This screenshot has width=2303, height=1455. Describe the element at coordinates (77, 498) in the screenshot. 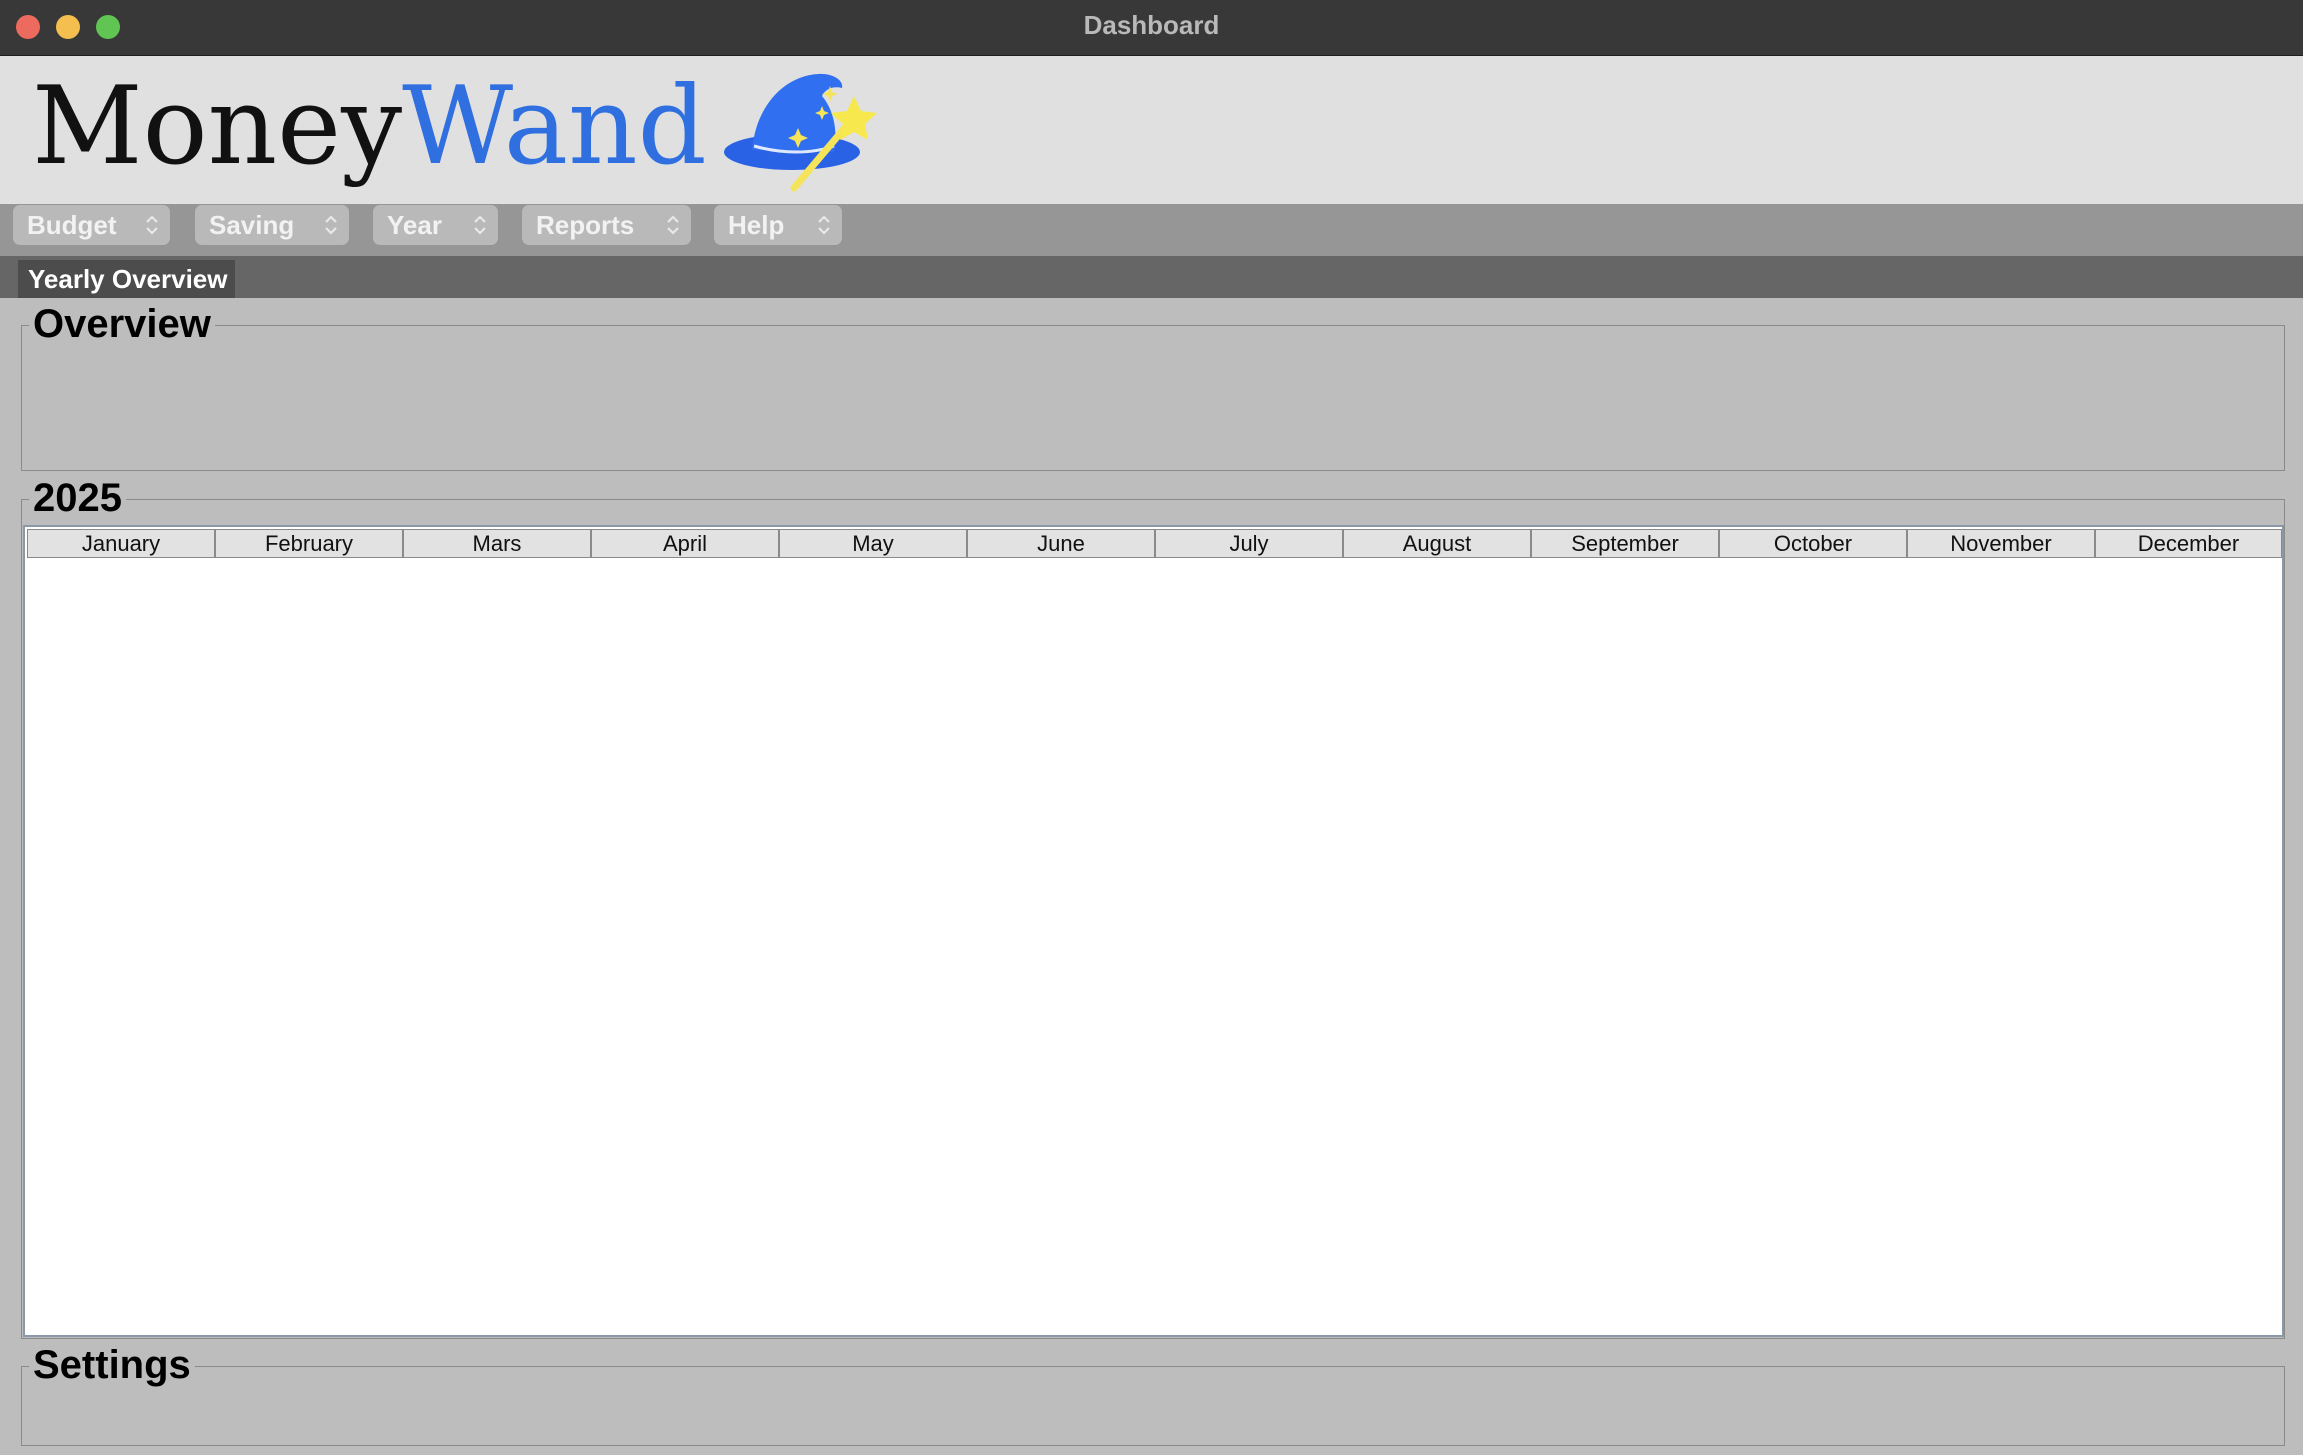

I see `year-group-title: 2025` at that location.